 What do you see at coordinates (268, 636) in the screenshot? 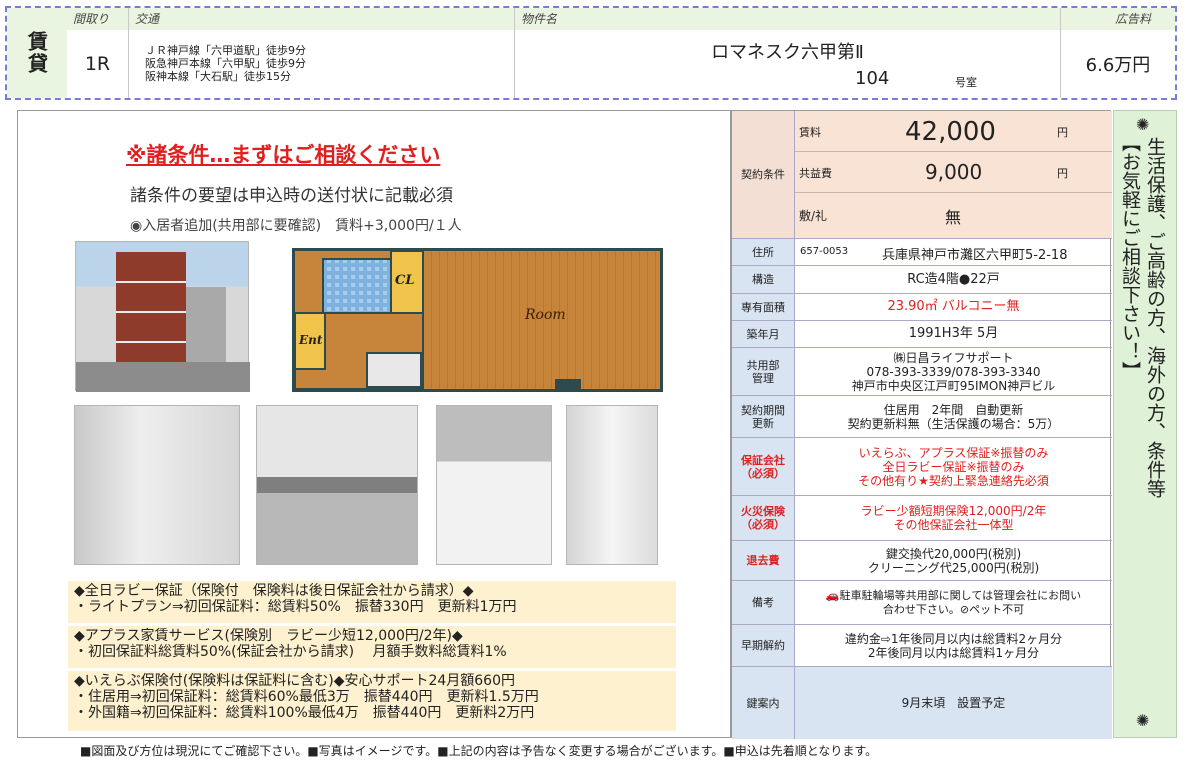
I see `note-title: ◆アプラス家賃サービス(保険別 ラビー少短12,000円/2年)◆` at bounding box center [268, 636].